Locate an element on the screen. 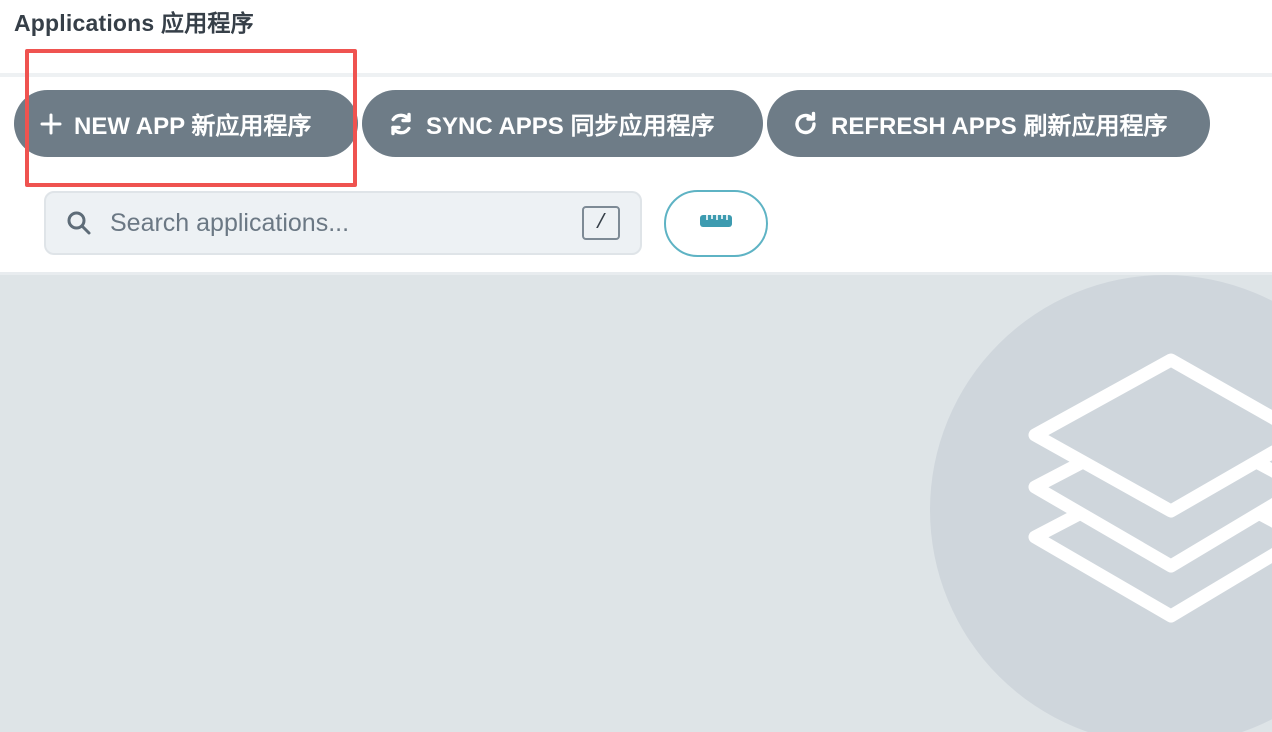 The height and width of the screenshot is (732, 1272). sync-icon is located at coordinates (401, 124).